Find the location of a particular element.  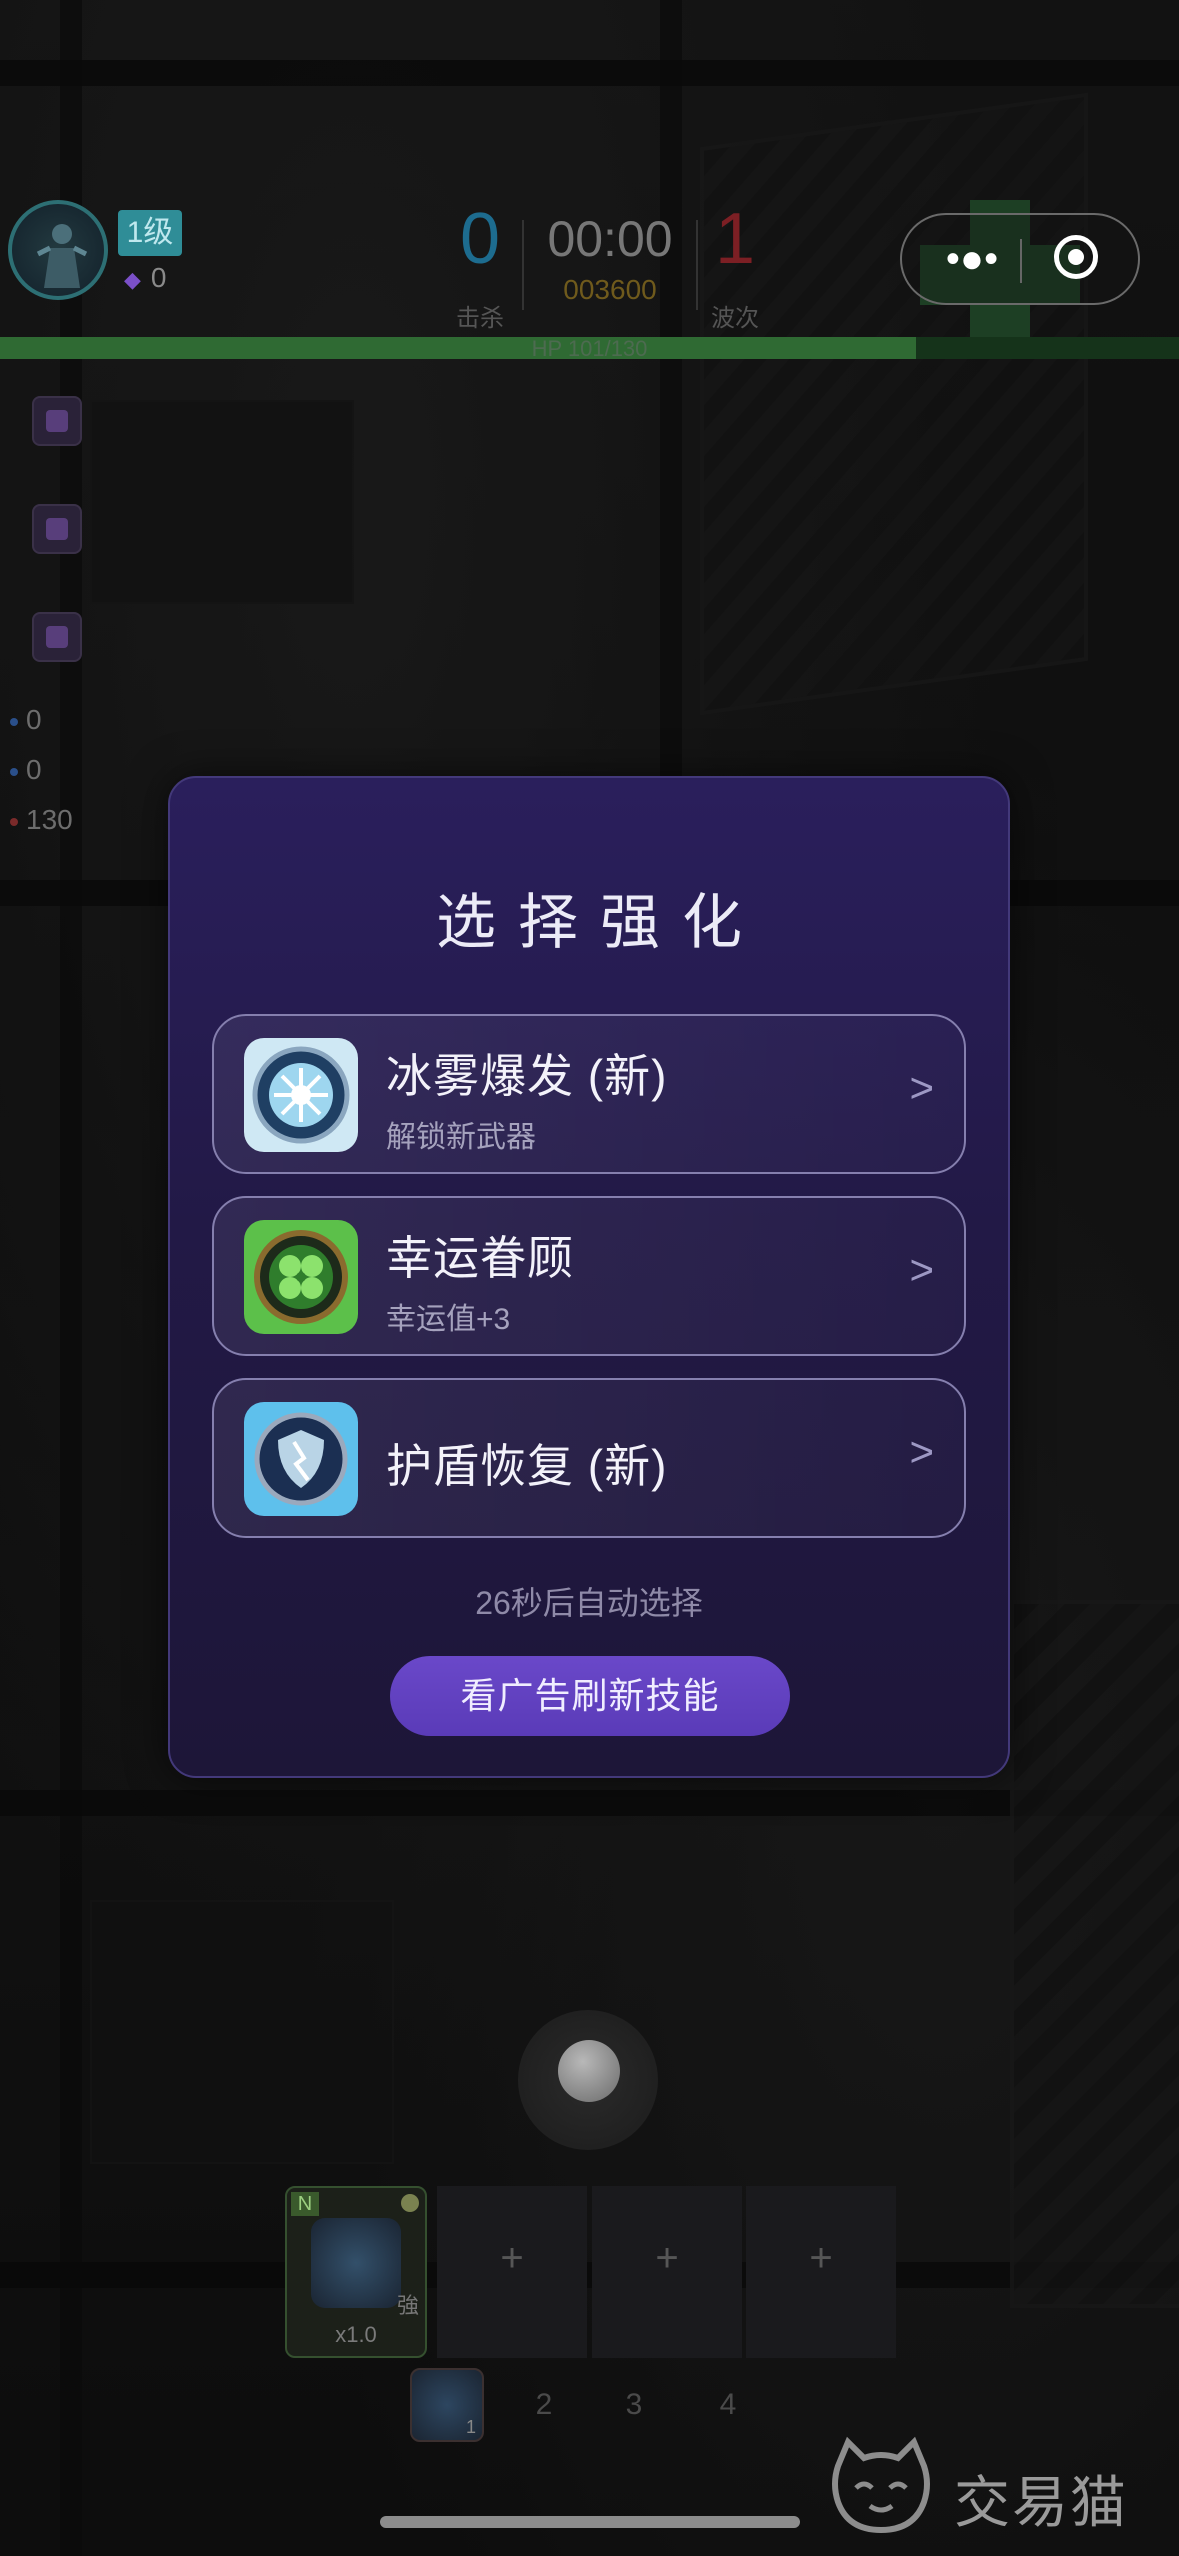

slot-indicator is located at coordinates (410, 2203).